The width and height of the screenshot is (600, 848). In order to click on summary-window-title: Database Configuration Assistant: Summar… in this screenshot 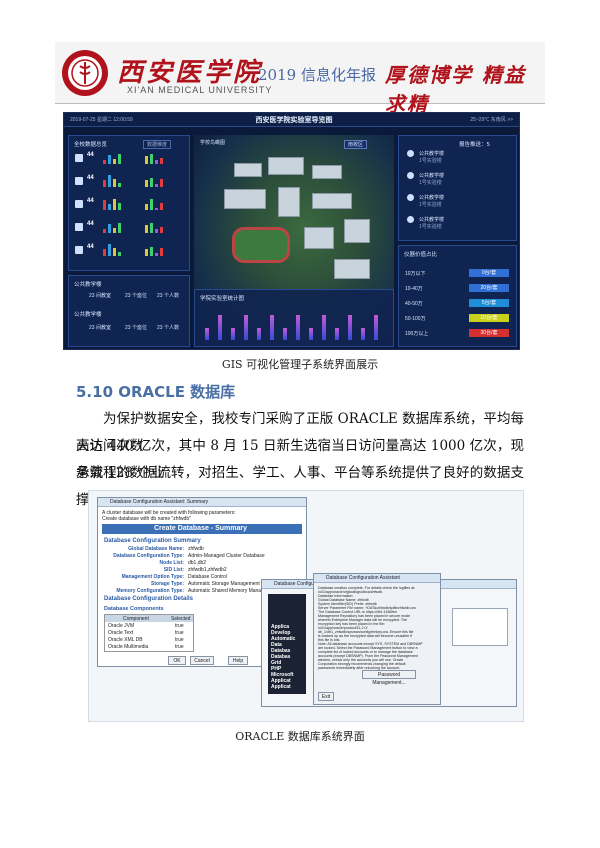, I will do `click(159, 502)`.